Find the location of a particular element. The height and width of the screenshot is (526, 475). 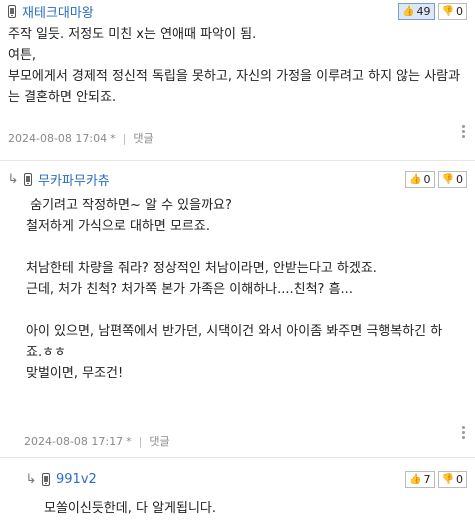

comment-author: 991v2 is located at coordinates (76, 479).